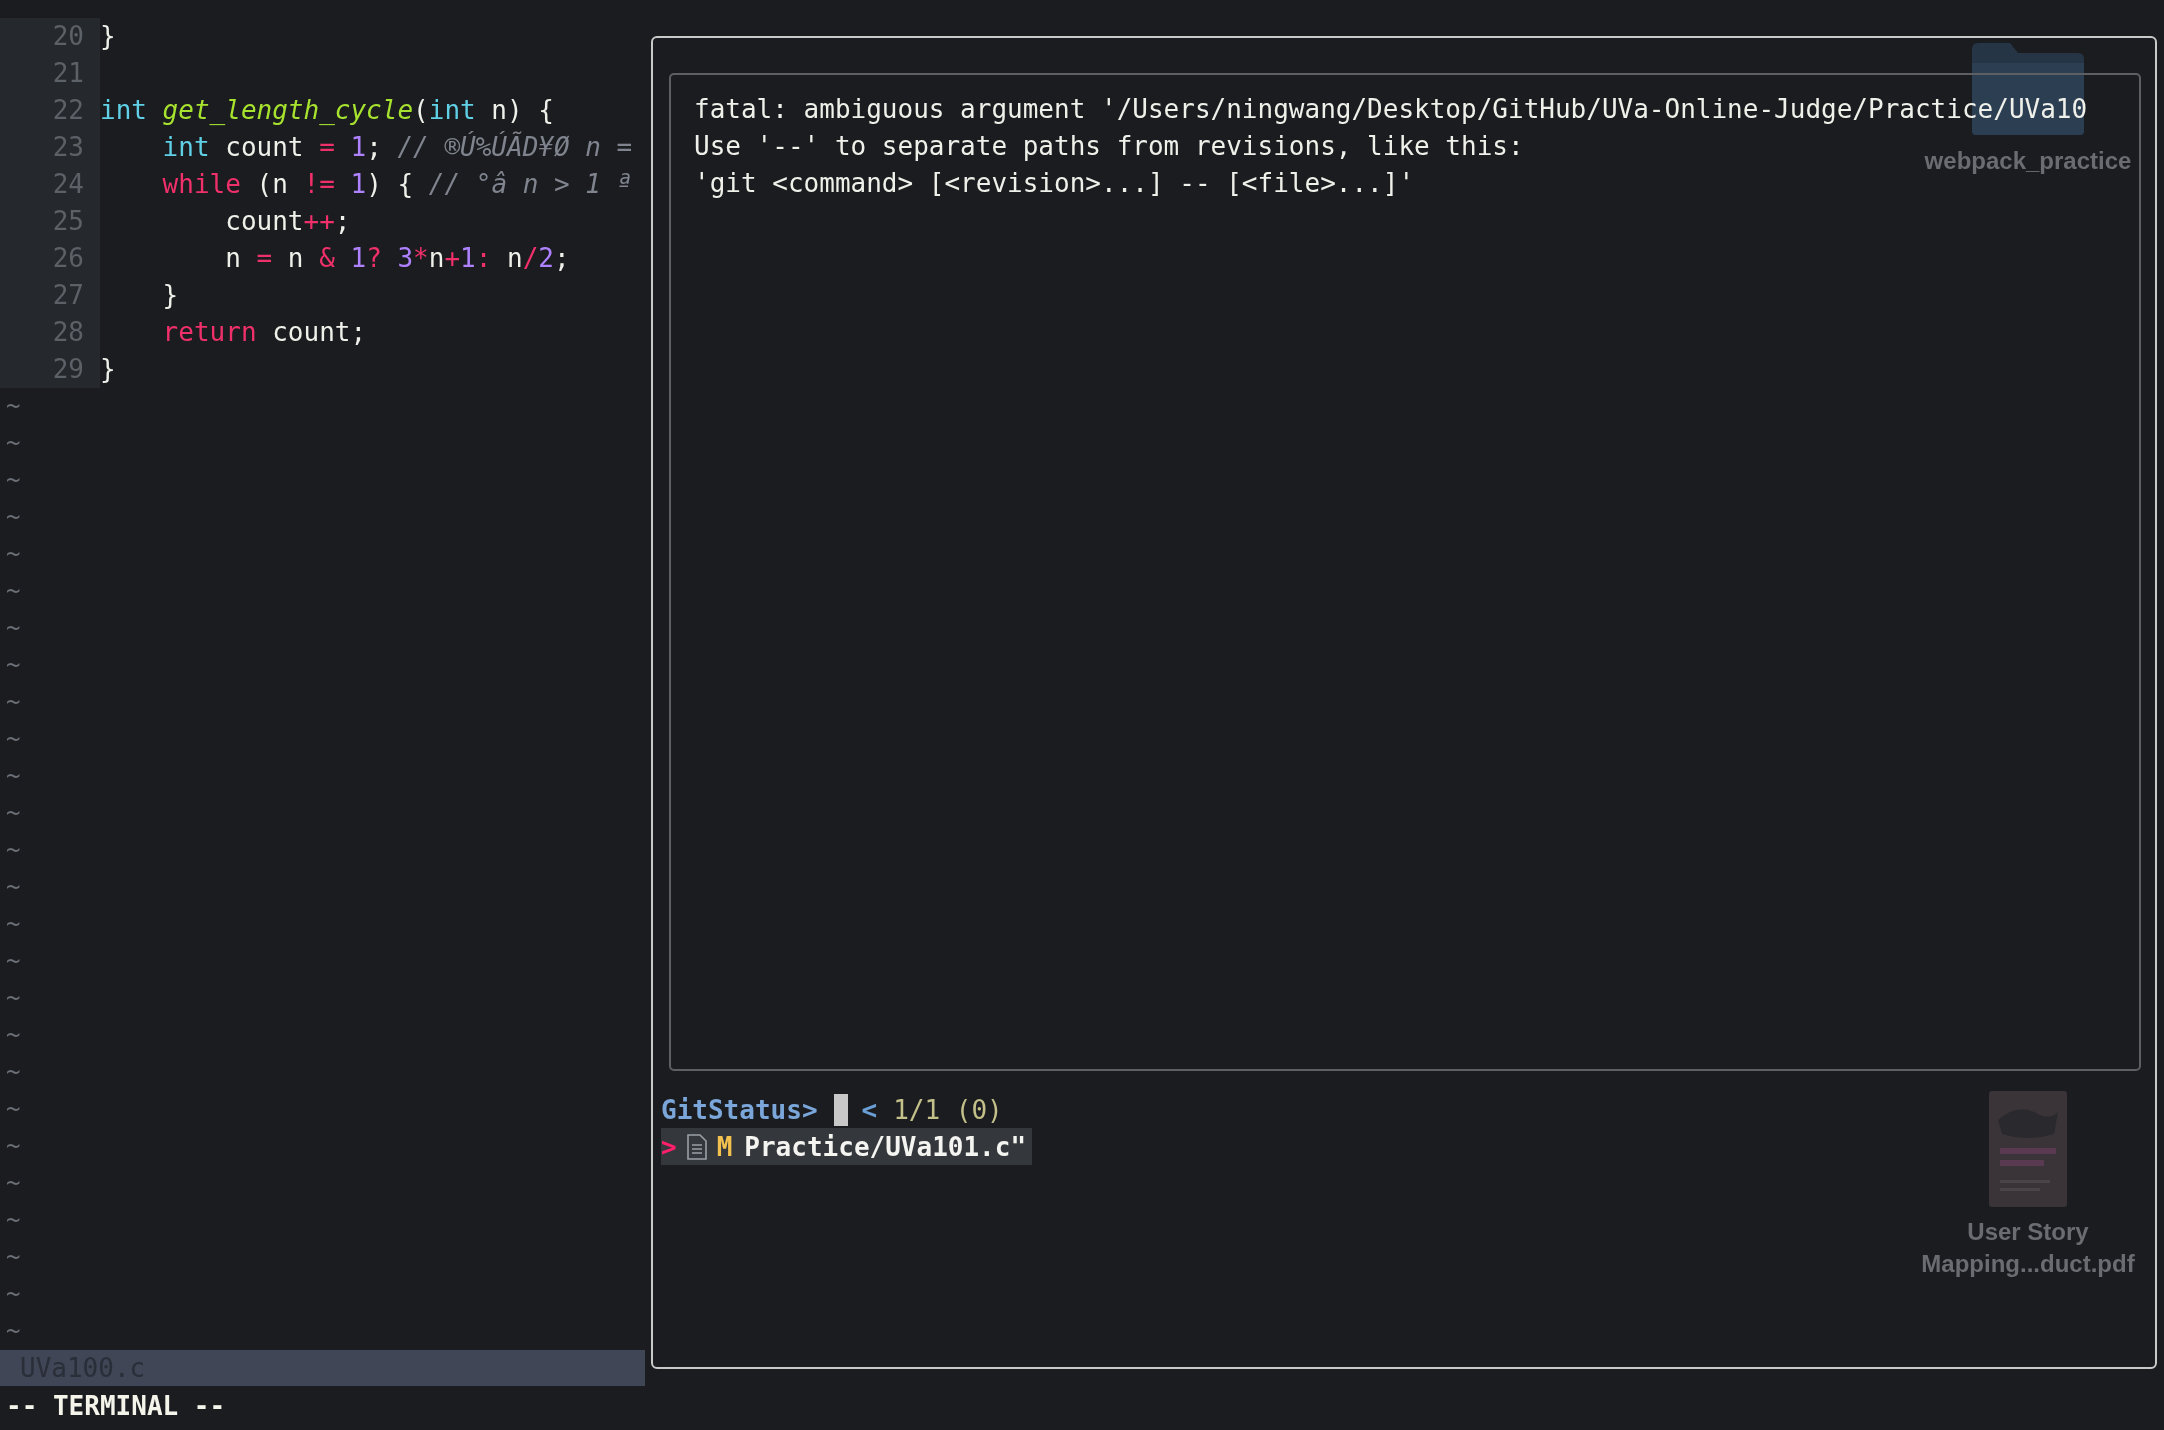 The image size is (2164, 1430). What do you see at coordinates (50, 110) in the screenshot?
I see `line-number: 22` at bounding box center [50, 110].